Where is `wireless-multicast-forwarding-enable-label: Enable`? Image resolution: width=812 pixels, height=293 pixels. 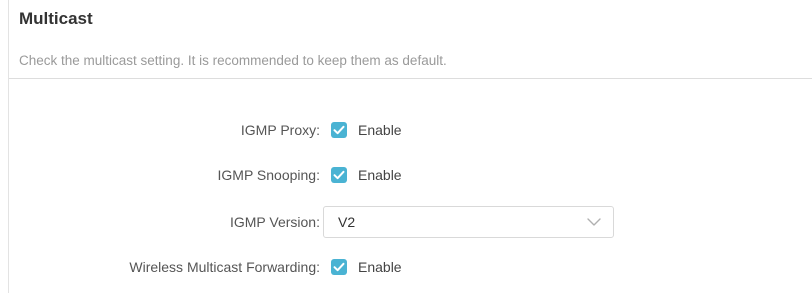 wireless-multicast-forwarding-enable-label: Enable is located at coordinates (380, 267).